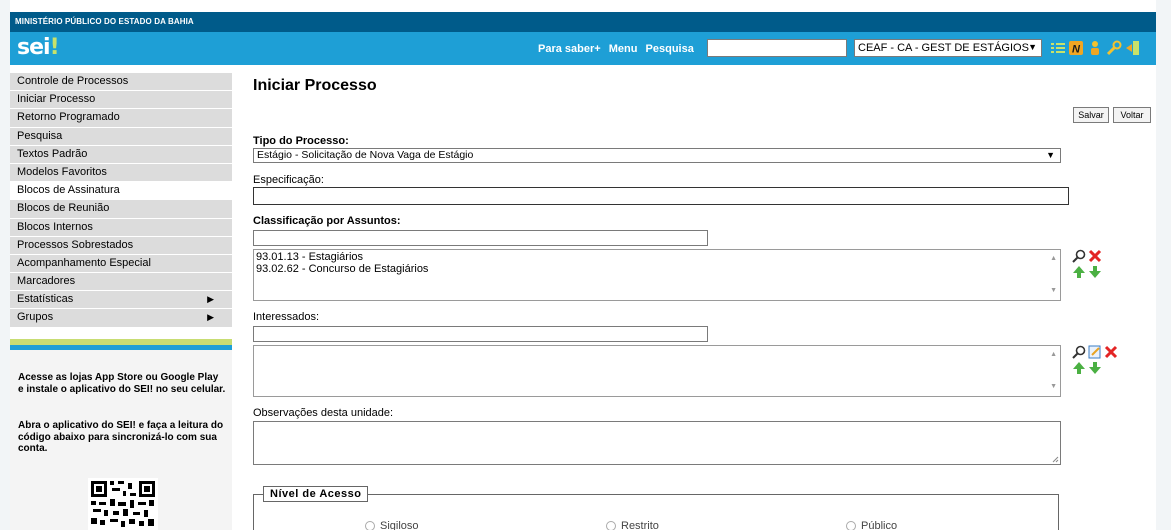 Image resolution: width=1171 pixels, height=530 pixels. I want to click on nav-links: Para saber+ Menu Pesquisa, so click(618, 49).